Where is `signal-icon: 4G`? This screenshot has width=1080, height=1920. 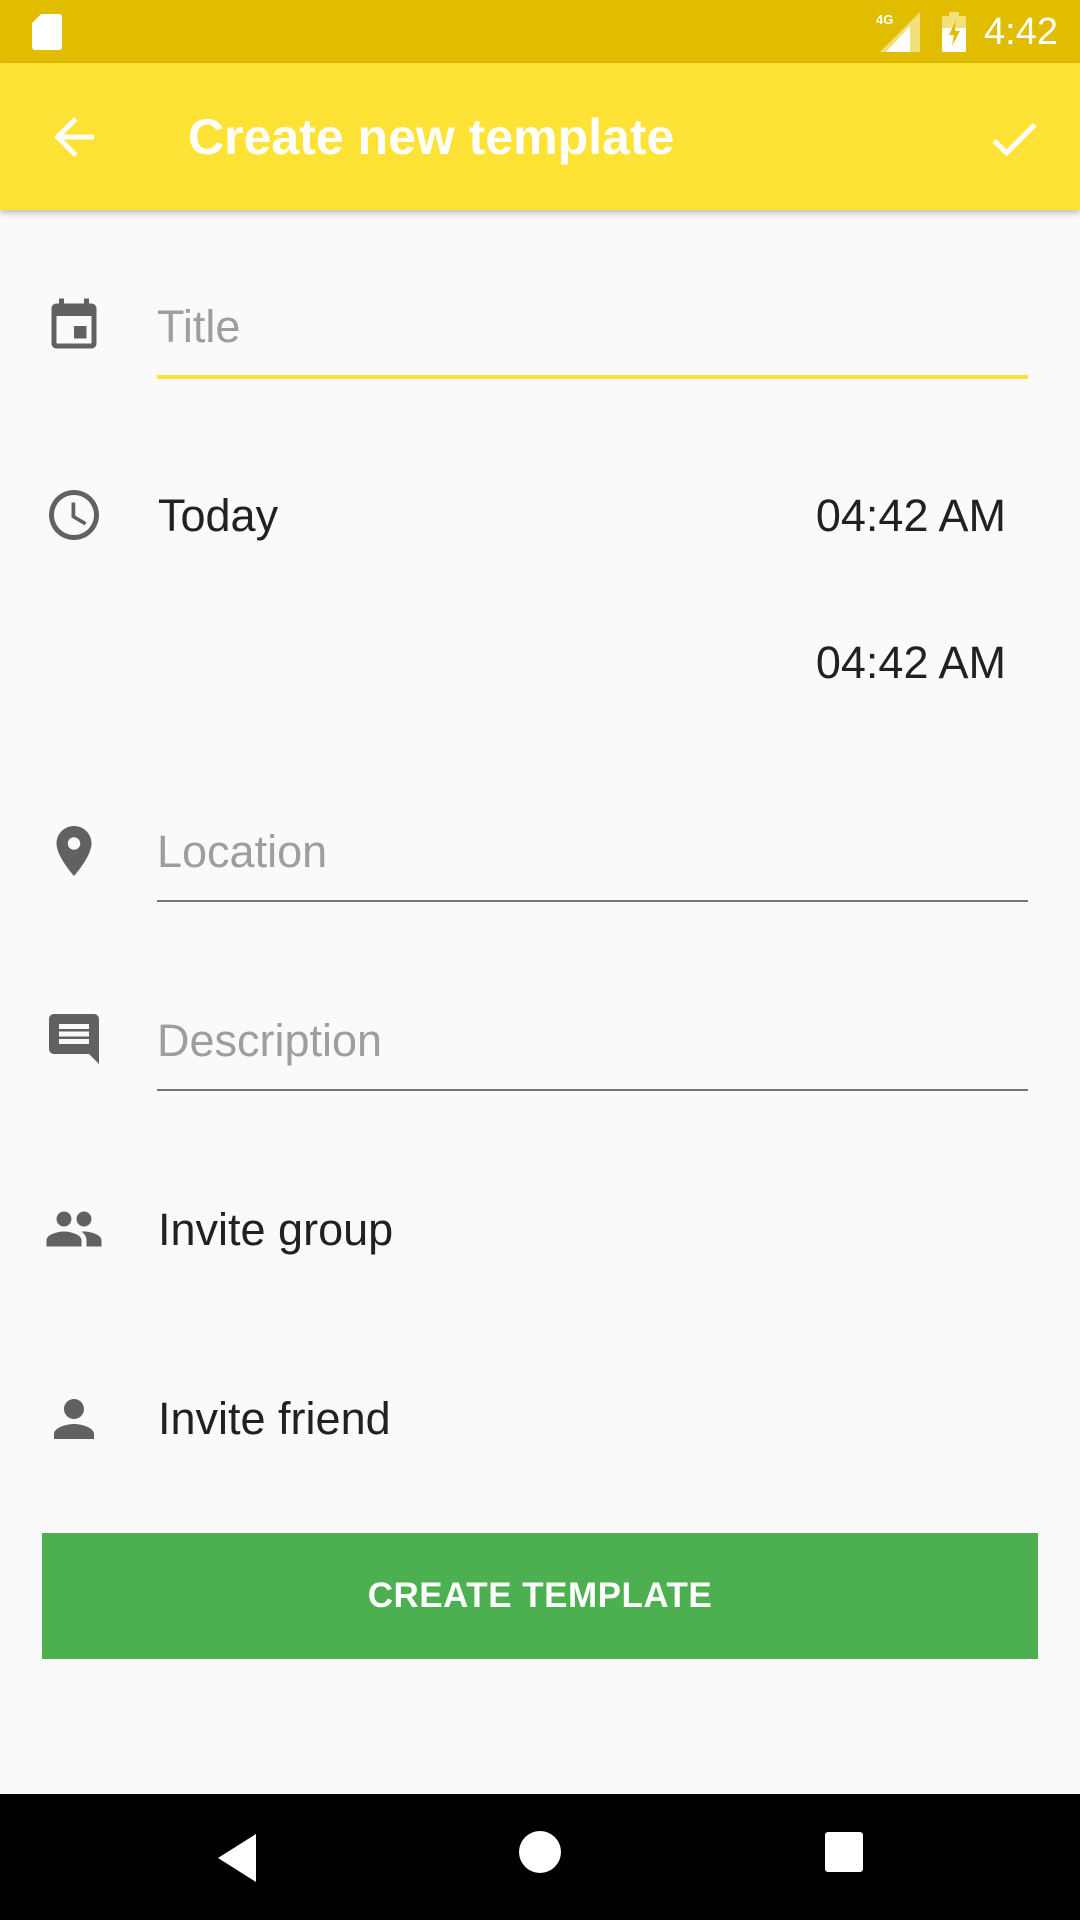 signal-icon: 4G is located at coordinates (898, 32).